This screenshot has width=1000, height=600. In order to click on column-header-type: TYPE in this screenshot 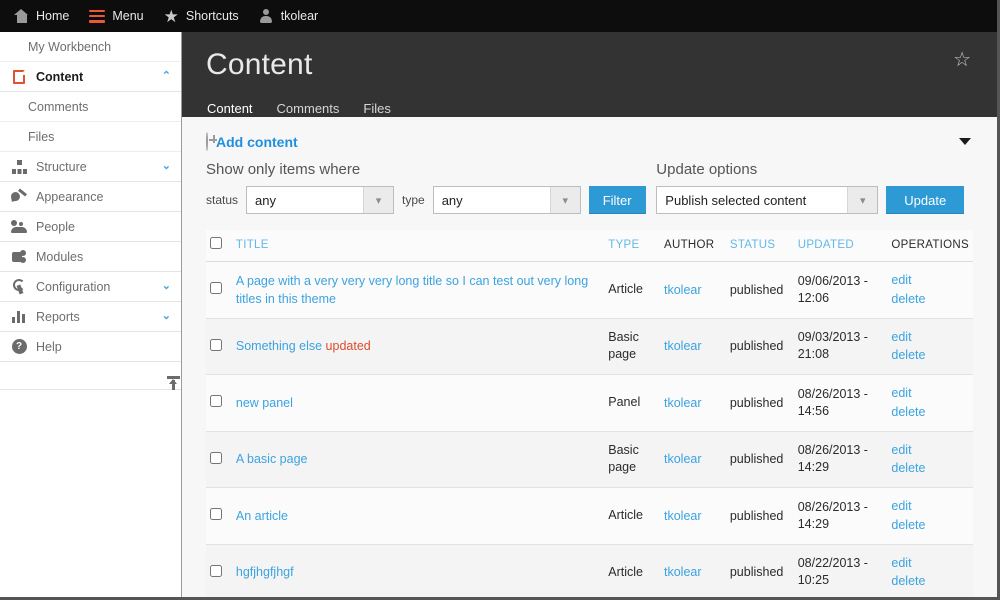, I will do `click(632, 246)`.